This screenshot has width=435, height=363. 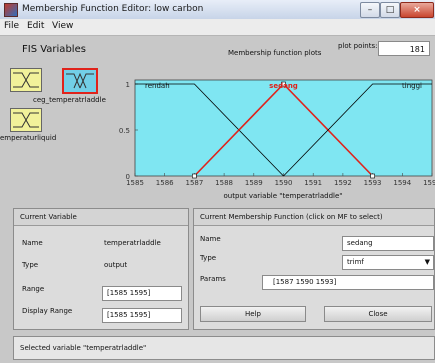 I want to click on x-tick-label: 1589, so click(x=254, y=183).